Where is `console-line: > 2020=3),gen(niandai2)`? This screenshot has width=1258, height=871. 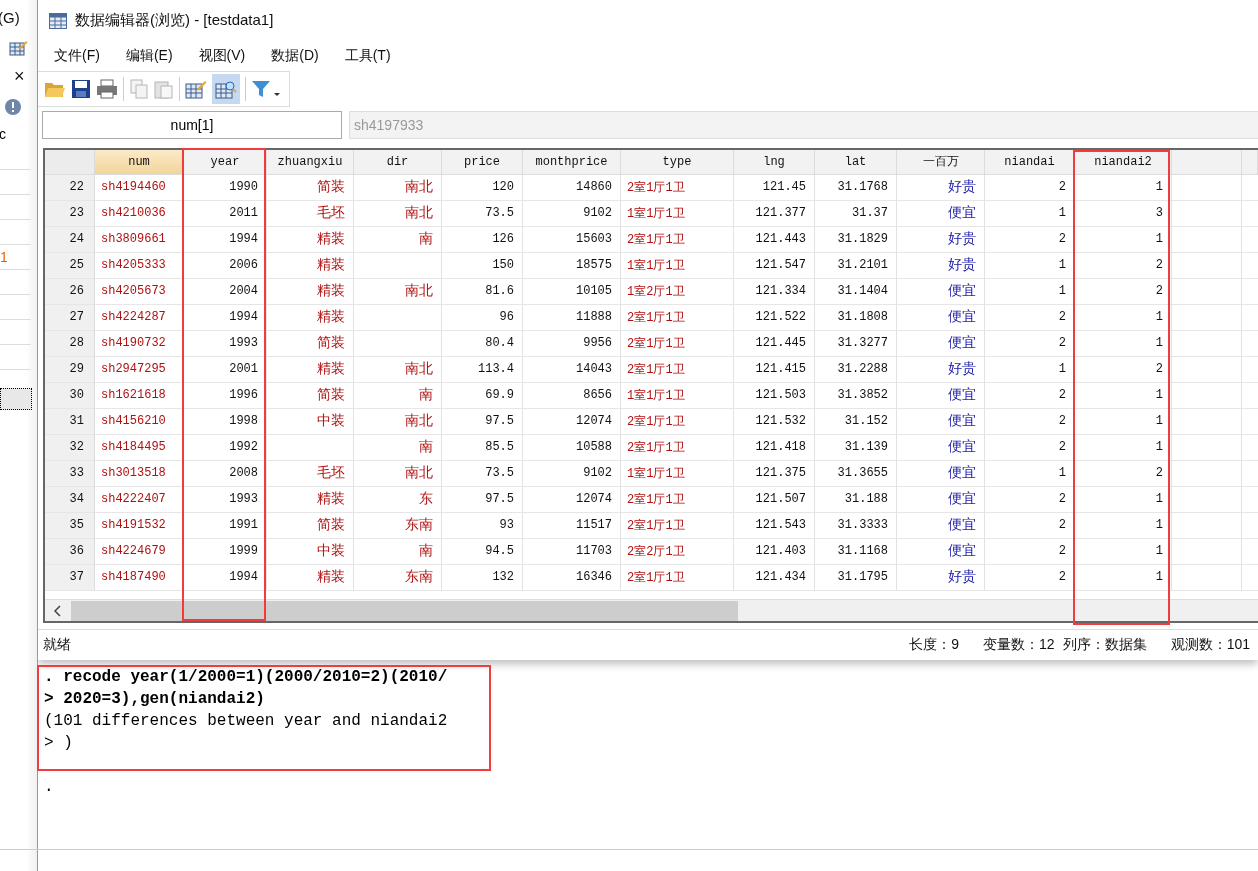 console-line: > 2020=3),gen(niandai2) is located at coordinates (155, 699).